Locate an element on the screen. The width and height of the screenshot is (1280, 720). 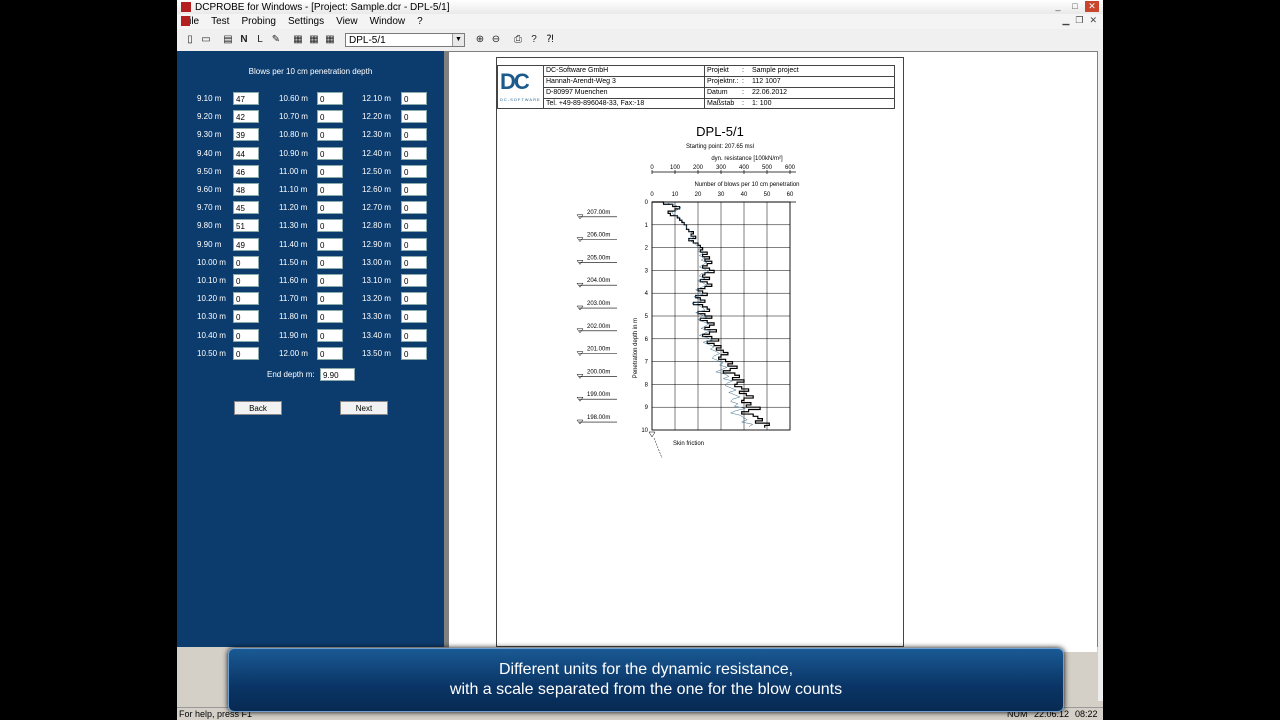
blow-count-input: 45 is located at coordinates (246, 208).